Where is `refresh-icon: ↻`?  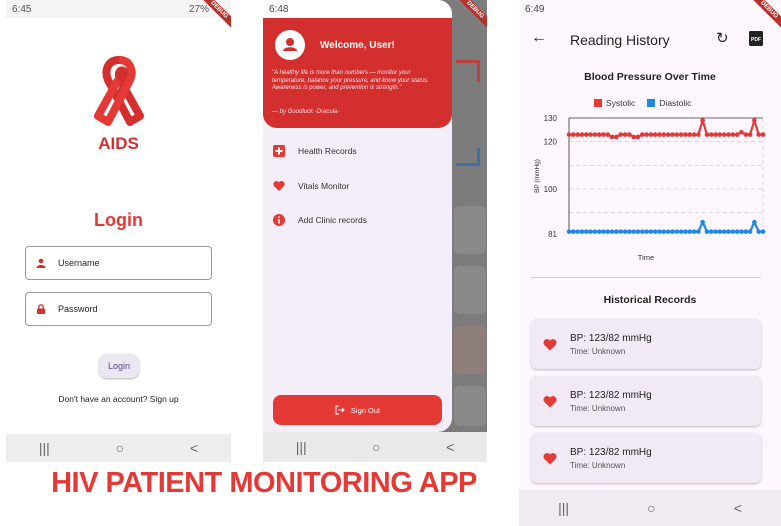
refresh-icon: ↻ is located at coordinates (722, 38).